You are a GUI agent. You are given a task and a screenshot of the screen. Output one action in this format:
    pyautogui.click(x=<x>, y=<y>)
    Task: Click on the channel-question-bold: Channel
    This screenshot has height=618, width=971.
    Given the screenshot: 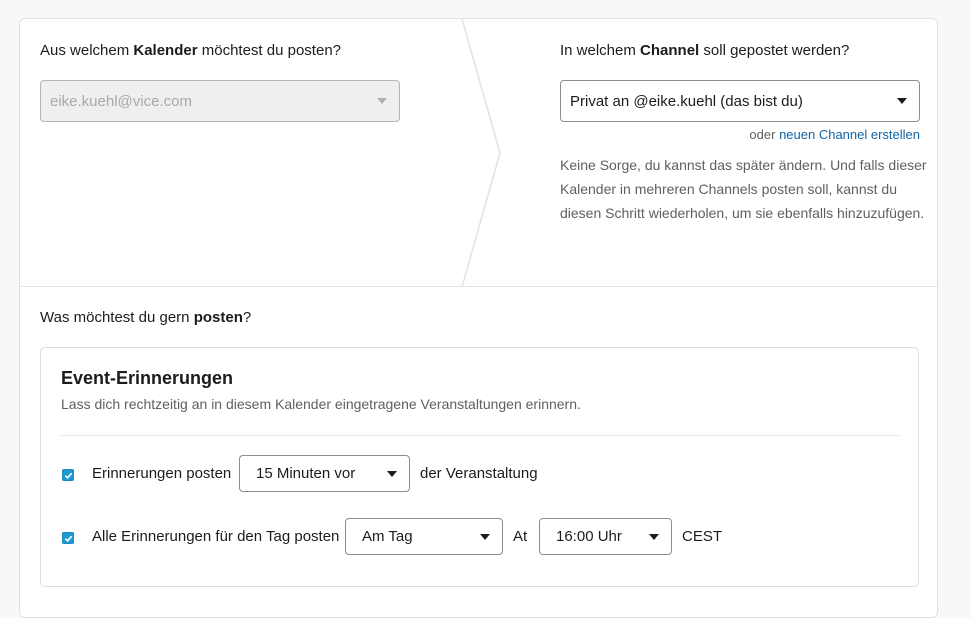 What is the action you would take?
    pyautogui.click(x=670, y=50)
    